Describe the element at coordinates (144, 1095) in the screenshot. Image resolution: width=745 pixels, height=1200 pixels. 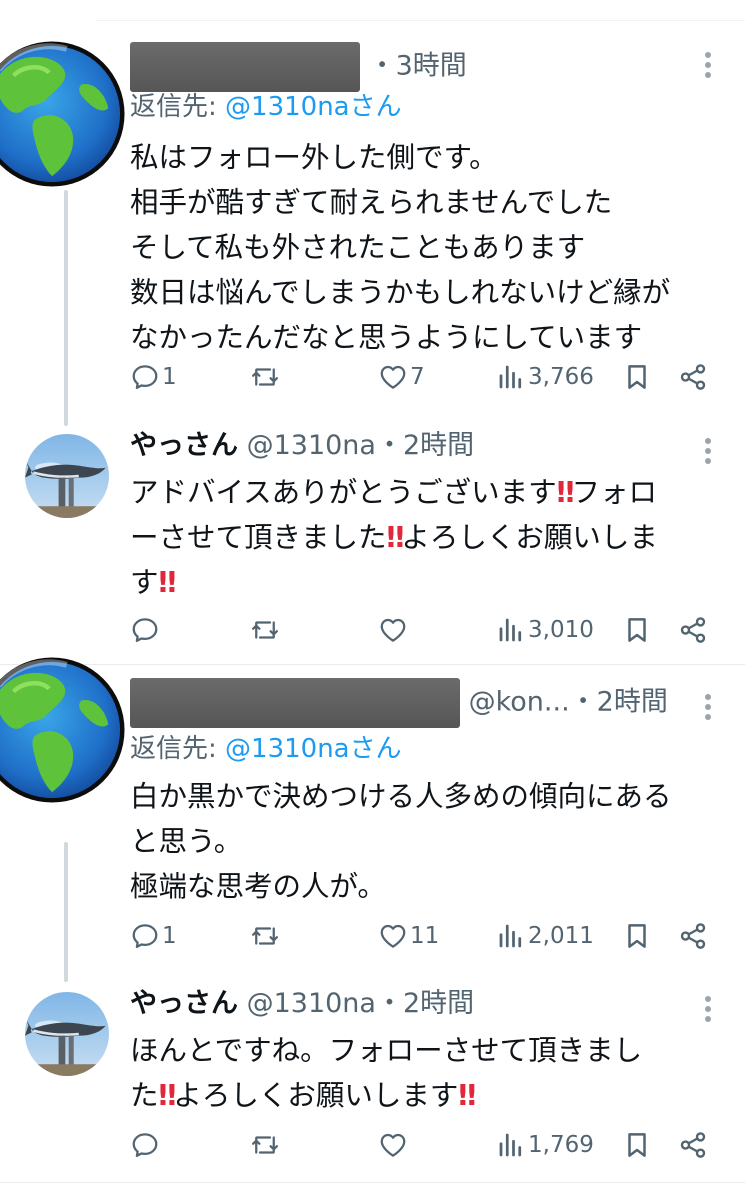
I see `tweet-text-segment: た` at that location.